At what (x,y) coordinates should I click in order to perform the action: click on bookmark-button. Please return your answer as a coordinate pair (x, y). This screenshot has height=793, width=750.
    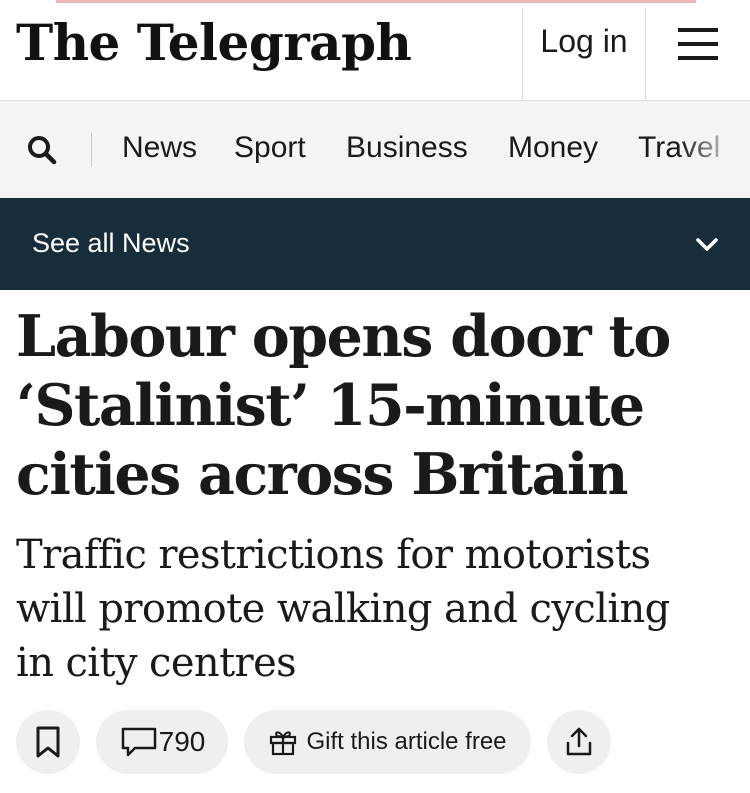
    Looking at the image, I should click on (48, 742).